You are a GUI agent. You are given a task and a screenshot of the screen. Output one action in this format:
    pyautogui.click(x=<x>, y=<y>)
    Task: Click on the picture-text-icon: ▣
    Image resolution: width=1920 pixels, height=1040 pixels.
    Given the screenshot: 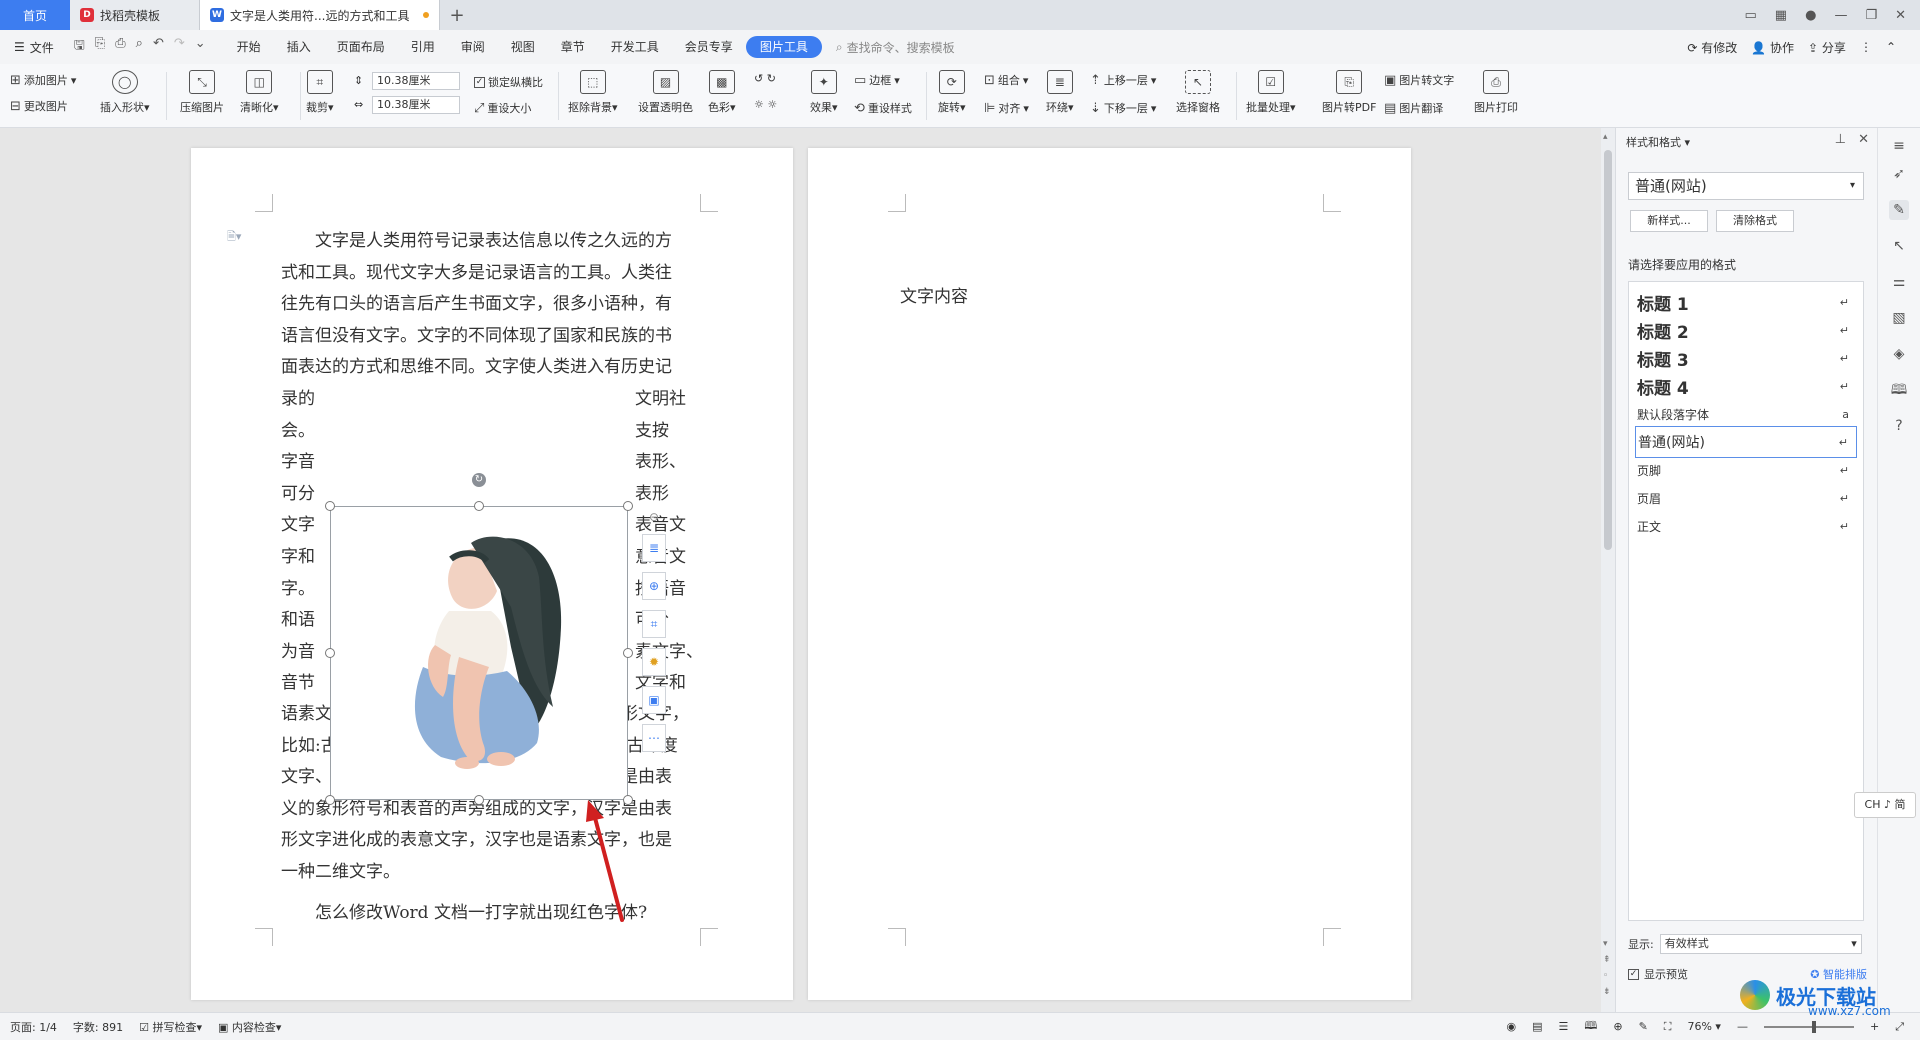 What is the action you would take?
    pyautogui.click(x=654, y=700)
    